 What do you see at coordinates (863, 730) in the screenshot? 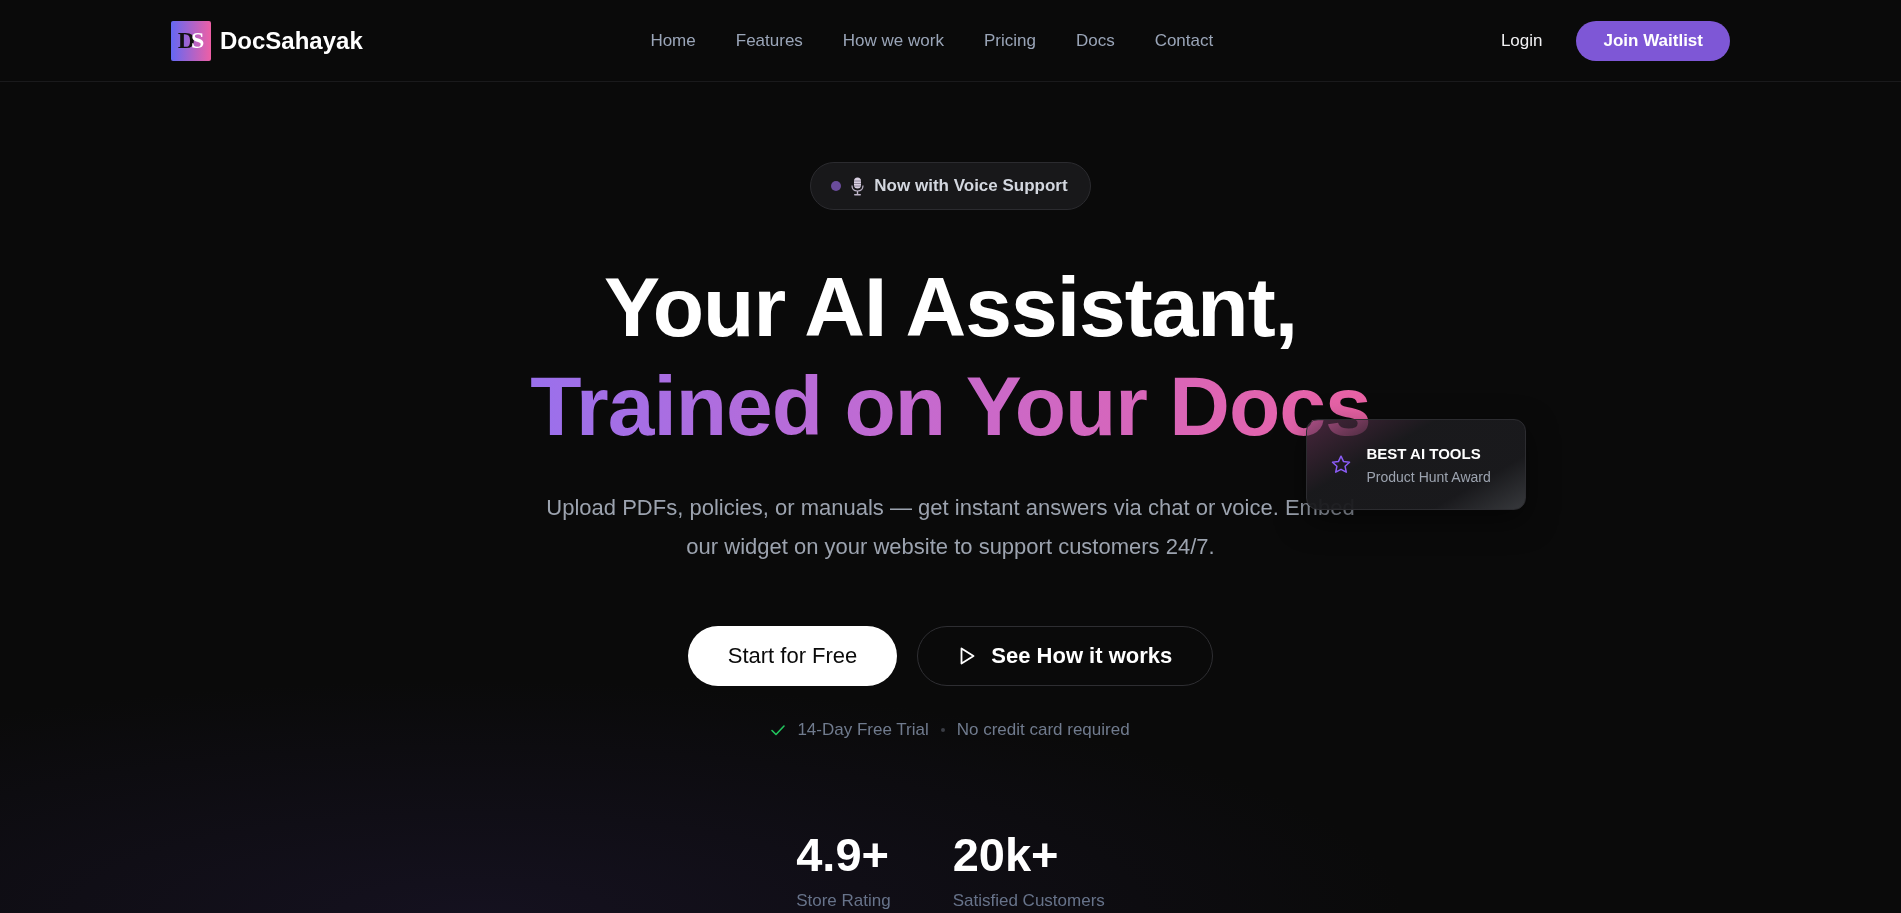
I see `perk-text: 14-Day Free Trial` at bounding box center [863, 730].